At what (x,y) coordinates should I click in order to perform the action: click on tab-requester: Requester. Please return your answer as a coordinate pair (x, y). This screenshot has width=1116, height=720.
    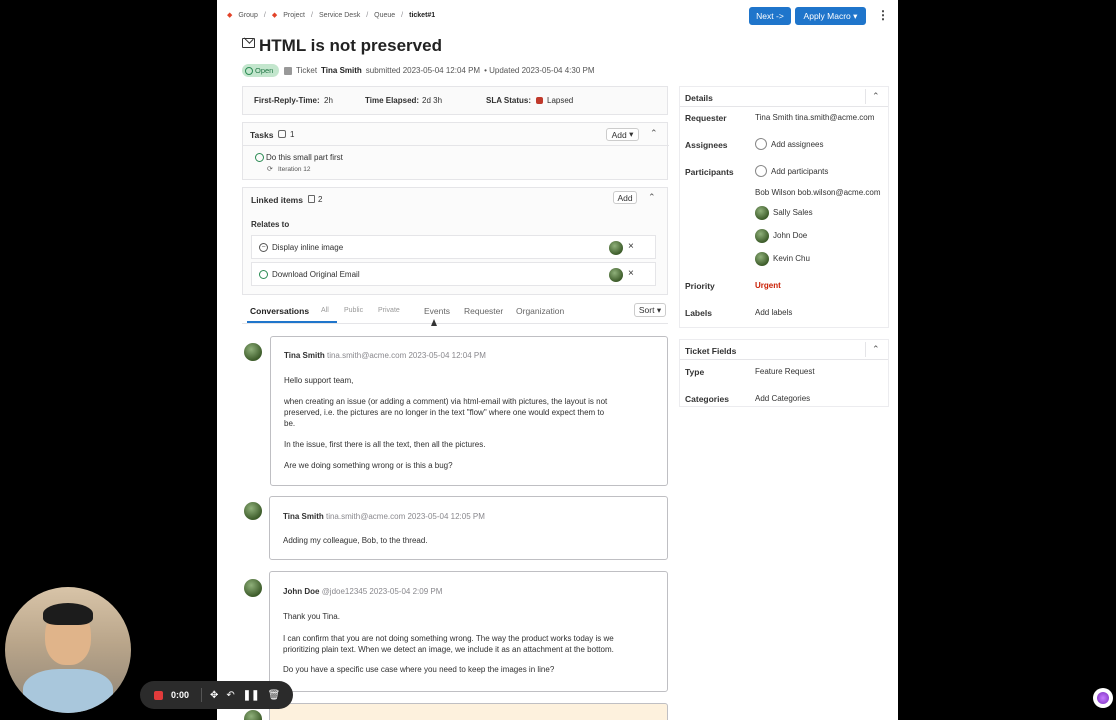
    Looking at the image, I should click on (483, 311).